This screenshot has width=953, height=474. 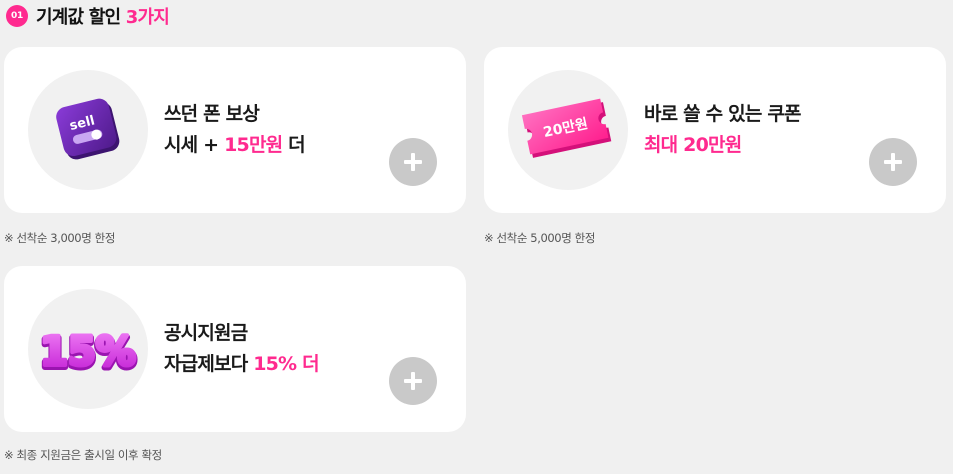 I want to click on card-text: 공시지원금 자급제보다 15% 더, so click(x=242, y=349).